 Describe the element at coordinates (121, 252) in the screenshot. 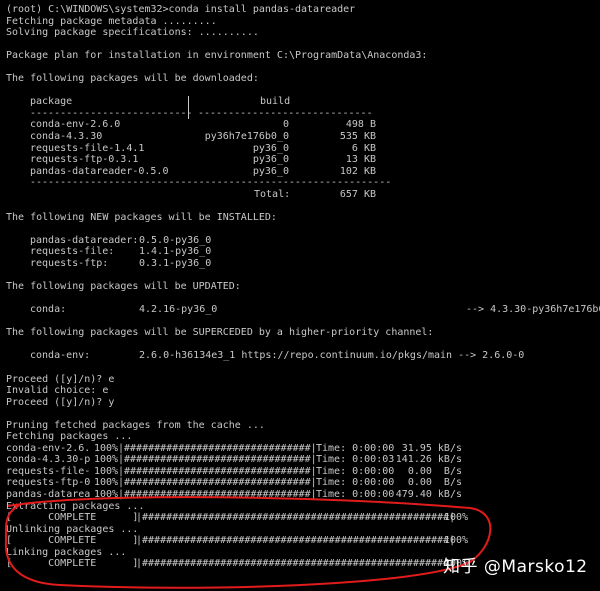

I see `list-item: requests-file: 1.4.1-py36_0` at that location.